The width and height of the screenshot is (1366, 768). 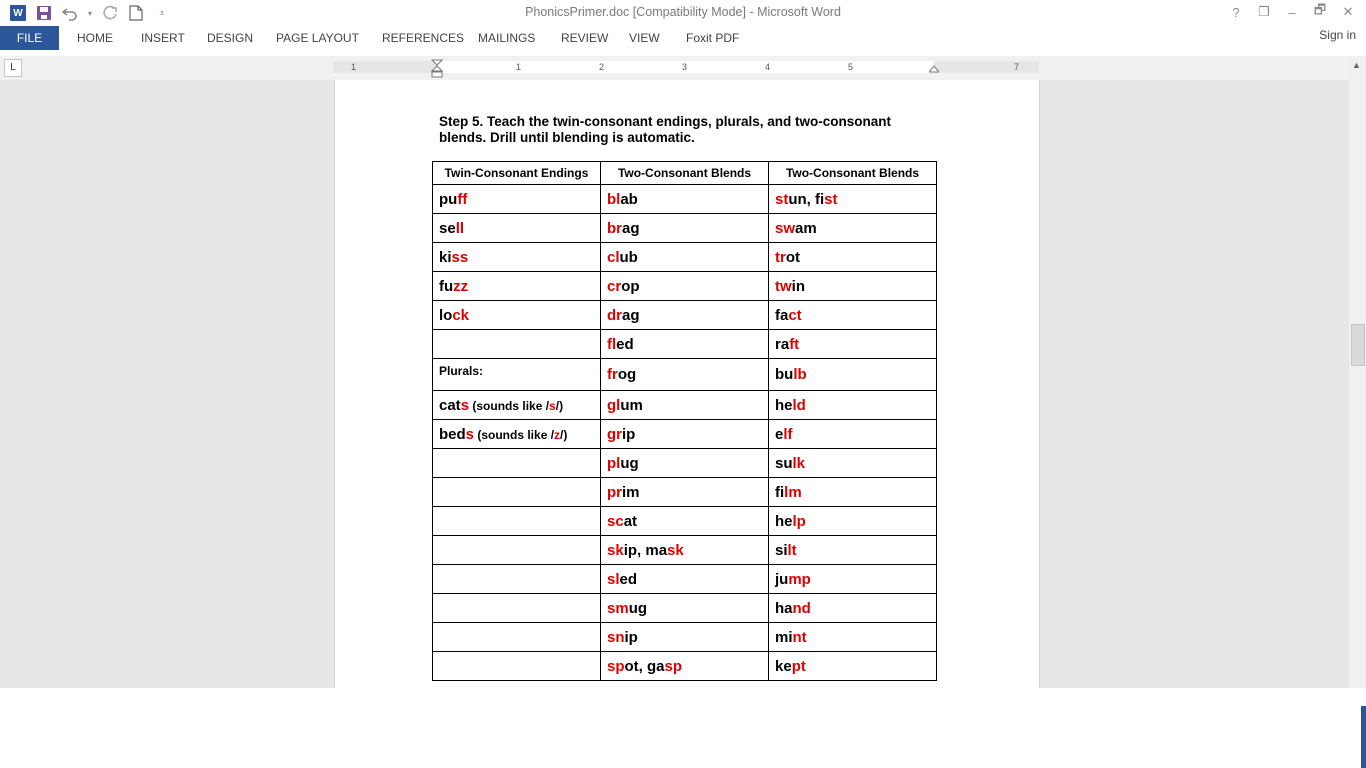 I want to click on indent-marker-icon, so click(x=437, y=70).